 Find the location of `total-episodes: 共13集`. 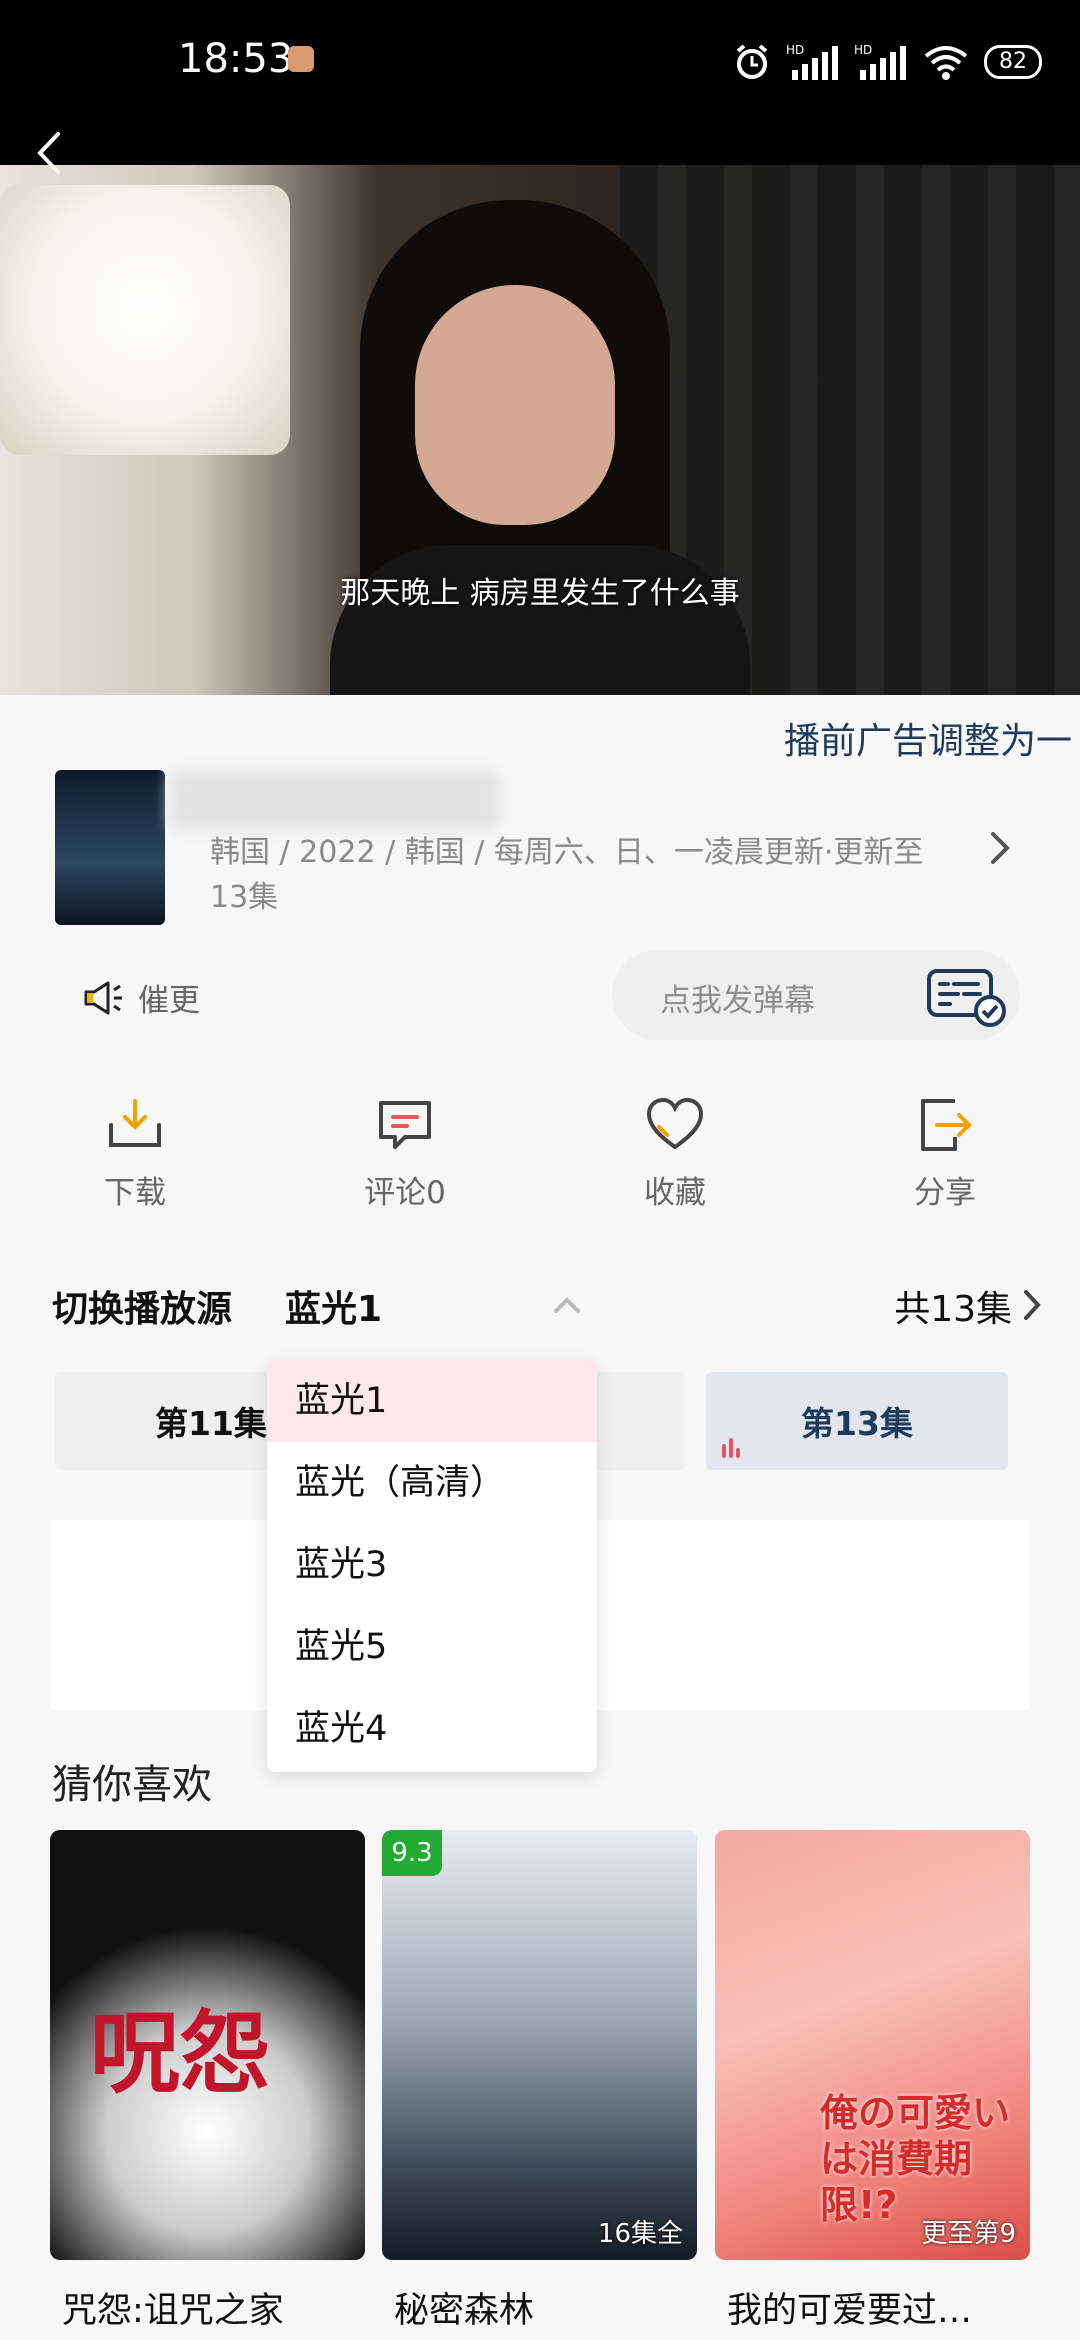

total-episodes: 共13集 is located at coordinates (953, 1306).